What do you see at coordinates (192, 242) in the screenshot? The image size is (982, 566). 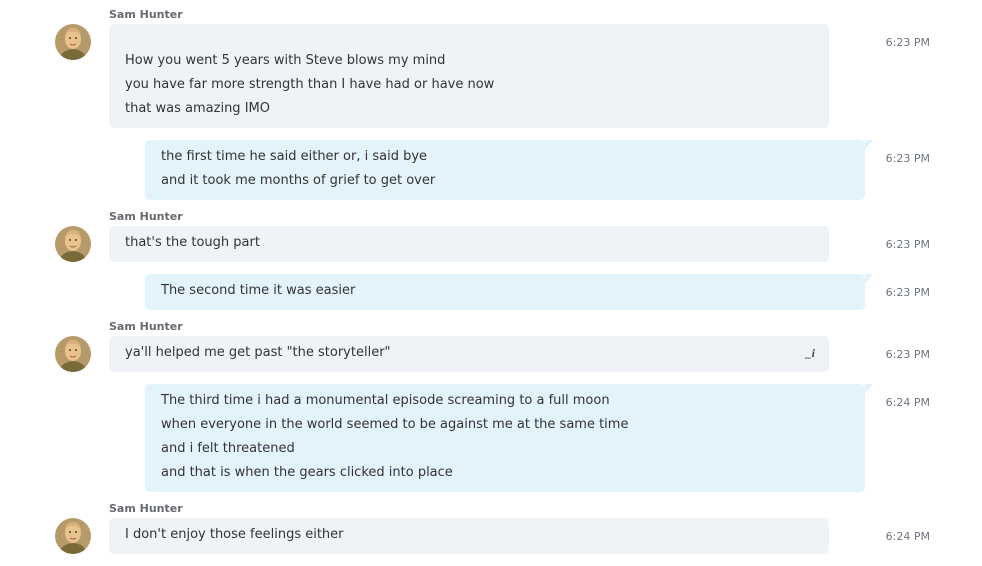 I see `message-line: that's the tough part` at bounding box center [192, 242].